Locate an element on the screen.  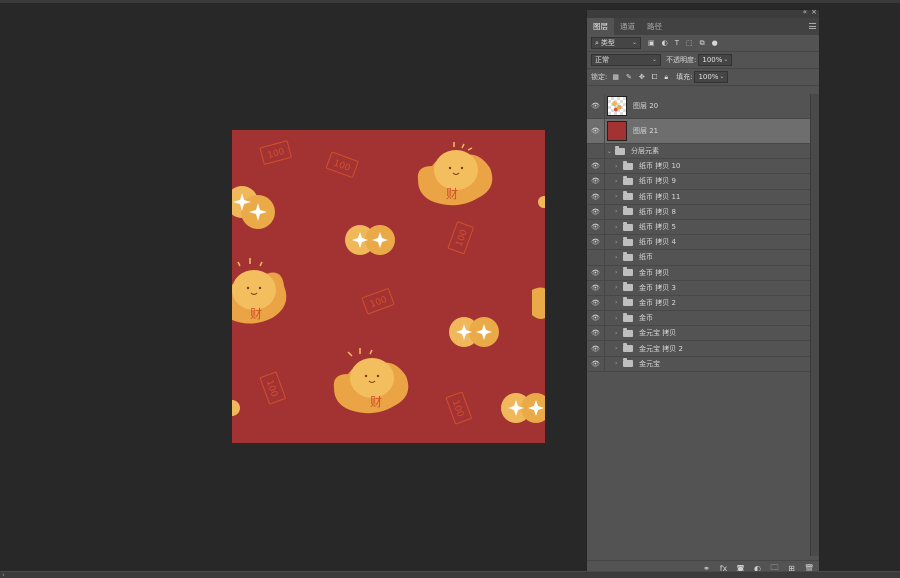
fill-field: 100% ⌄ is located at coordinates (711, 77).